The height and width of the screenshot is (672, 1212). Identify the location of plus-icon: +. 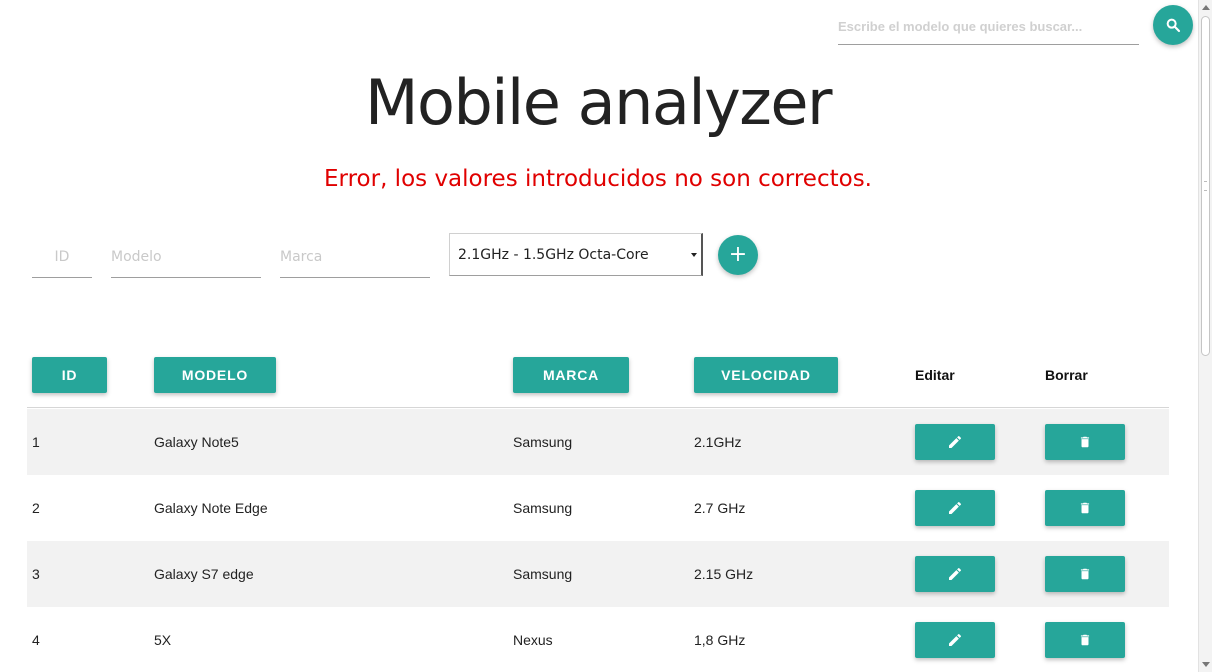
(738, 254).